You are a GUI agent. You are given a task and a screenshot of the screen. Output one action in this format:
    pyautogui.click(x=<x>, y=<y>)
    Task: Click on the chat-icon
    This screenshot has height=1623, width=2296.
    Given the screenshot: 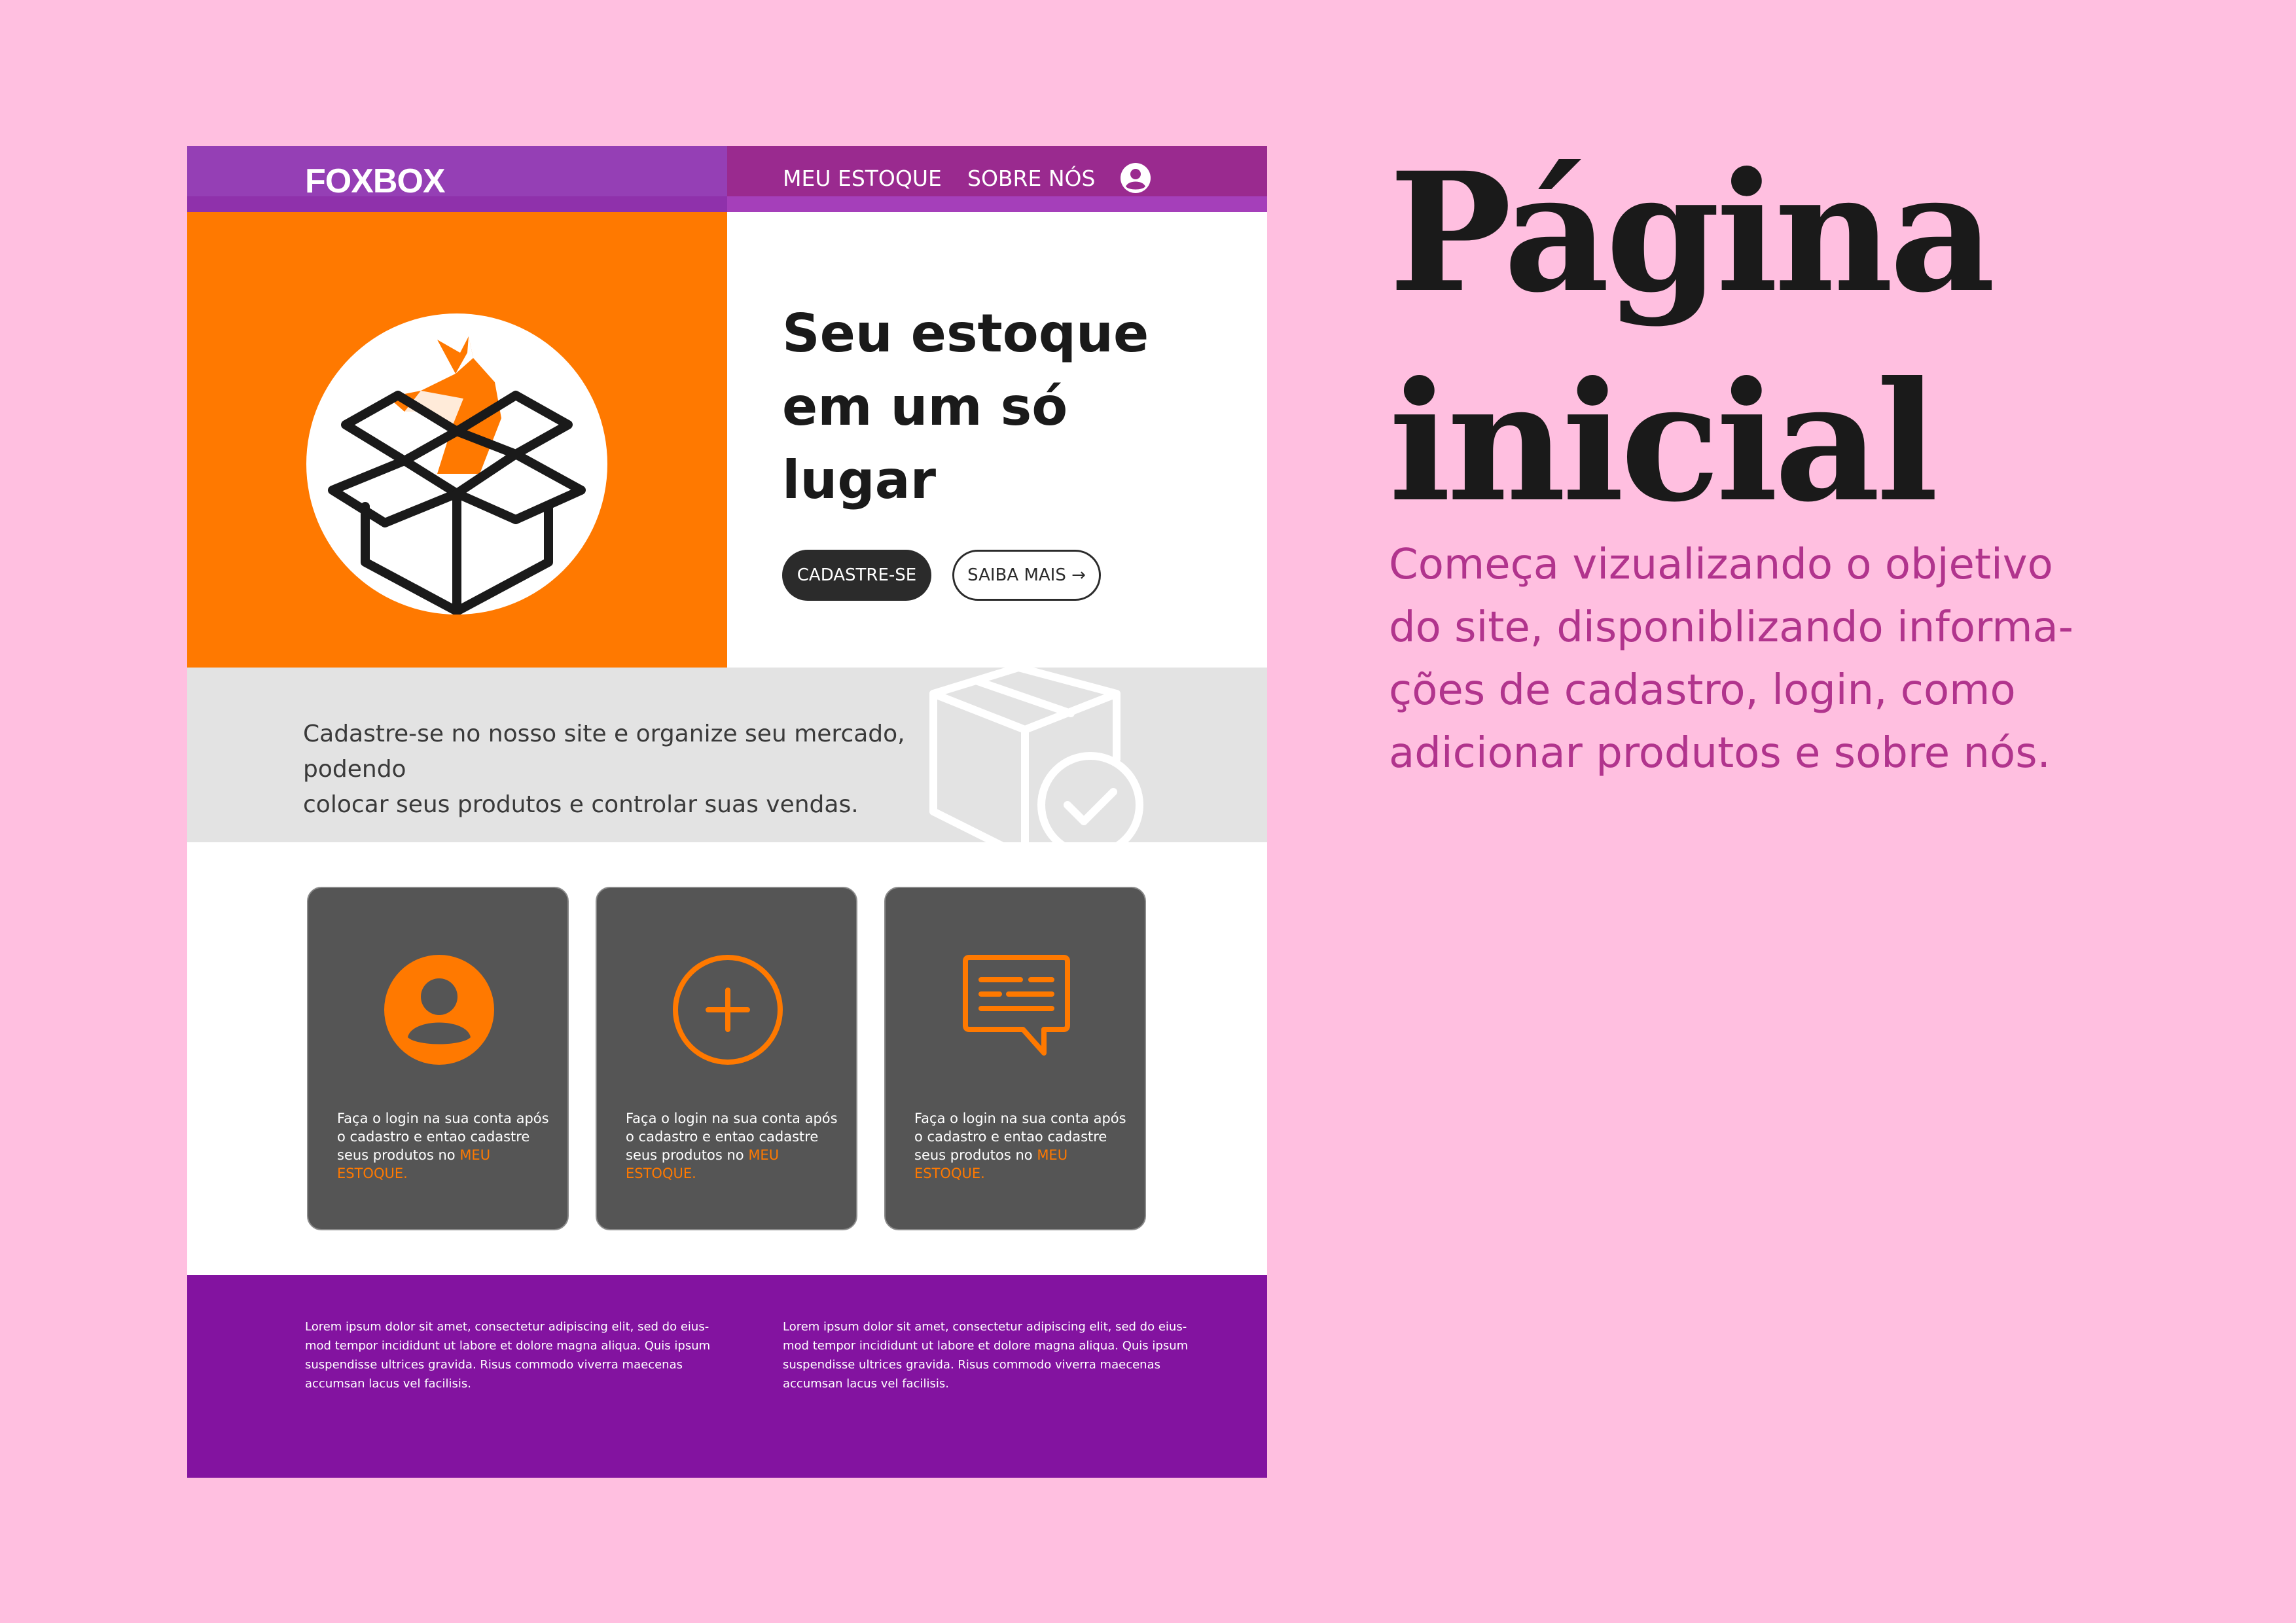 What is the action you would take?
    pyautogui.click(x=1016, y=1005)
    